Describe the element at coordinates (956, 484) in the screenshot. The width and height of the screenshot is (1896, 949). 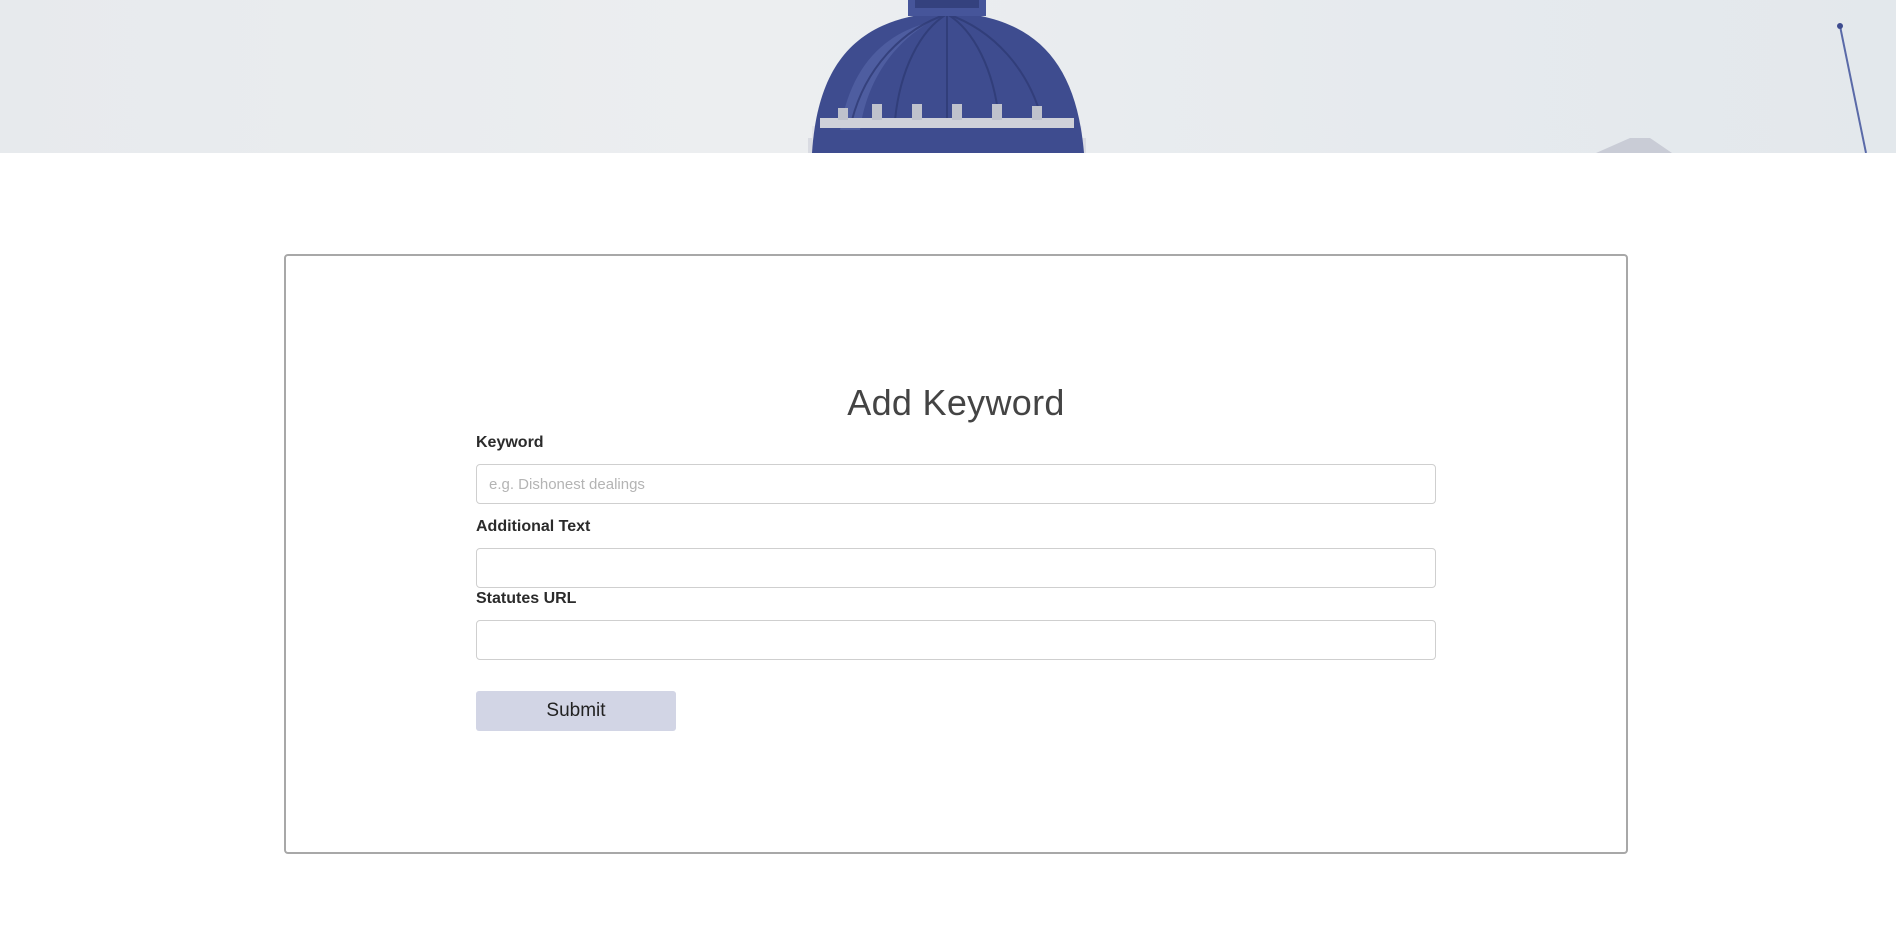
I see `keyword-input` at that location.